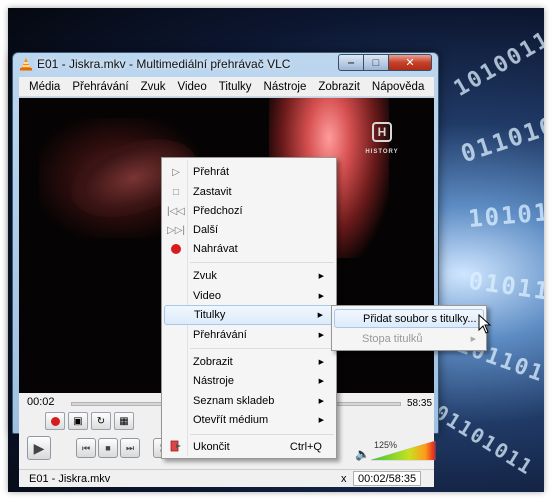 This screenshot has height=500, width=552. Describe the element at coordinates (44, 87) in the screenshot. I see `menu-media: Média` at that location.